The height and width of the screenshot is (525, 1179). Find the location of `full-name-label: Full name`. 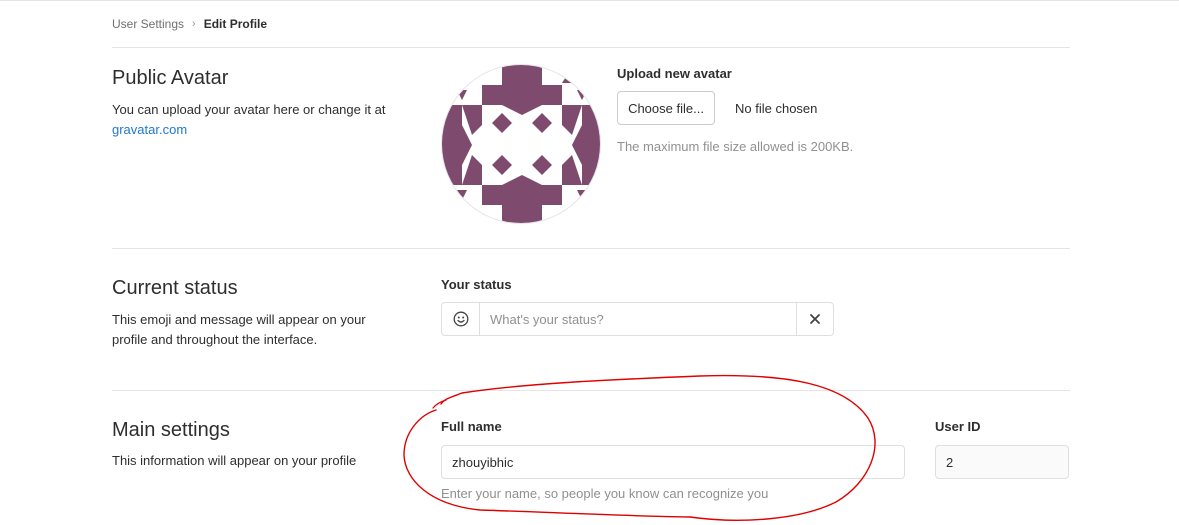

full-name-label: Full name is located at coordinates (471, 426).